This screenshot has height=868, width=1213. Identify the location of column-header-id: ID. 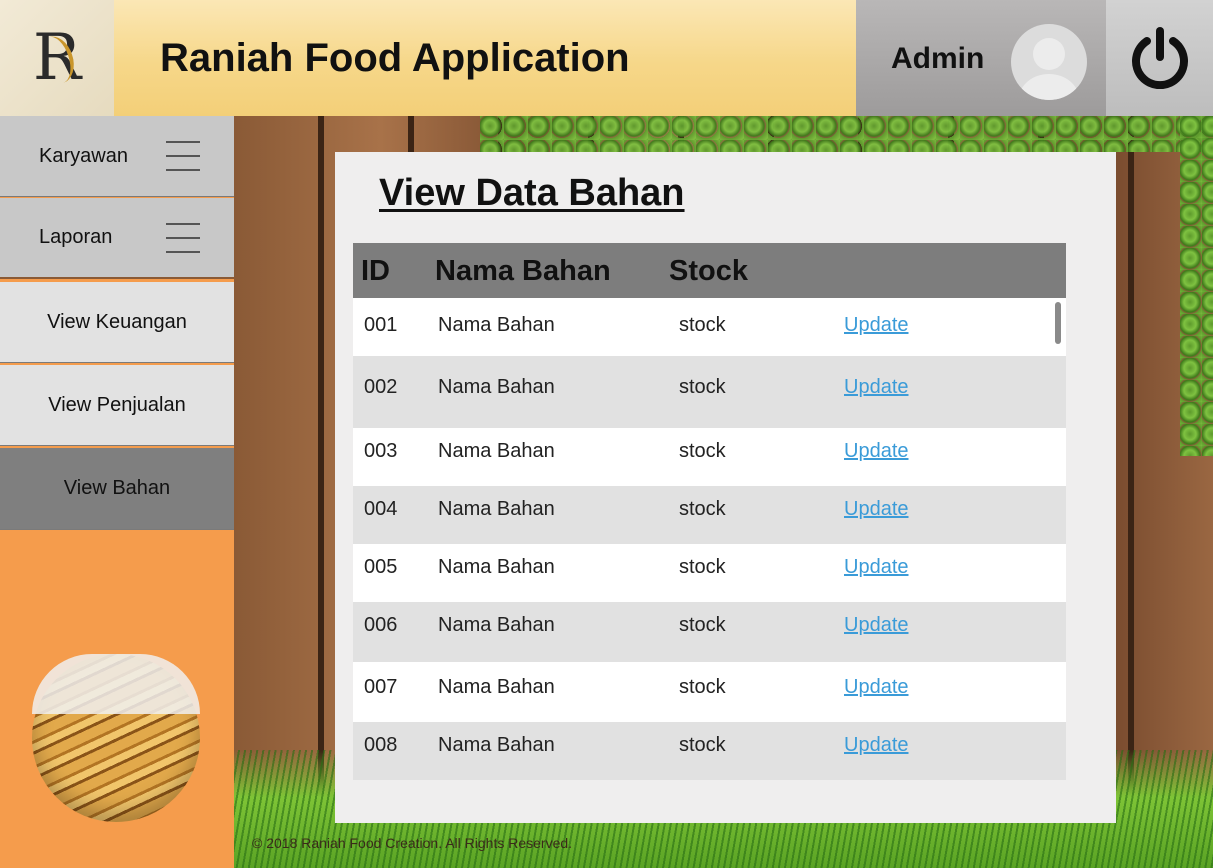
(375, 271).